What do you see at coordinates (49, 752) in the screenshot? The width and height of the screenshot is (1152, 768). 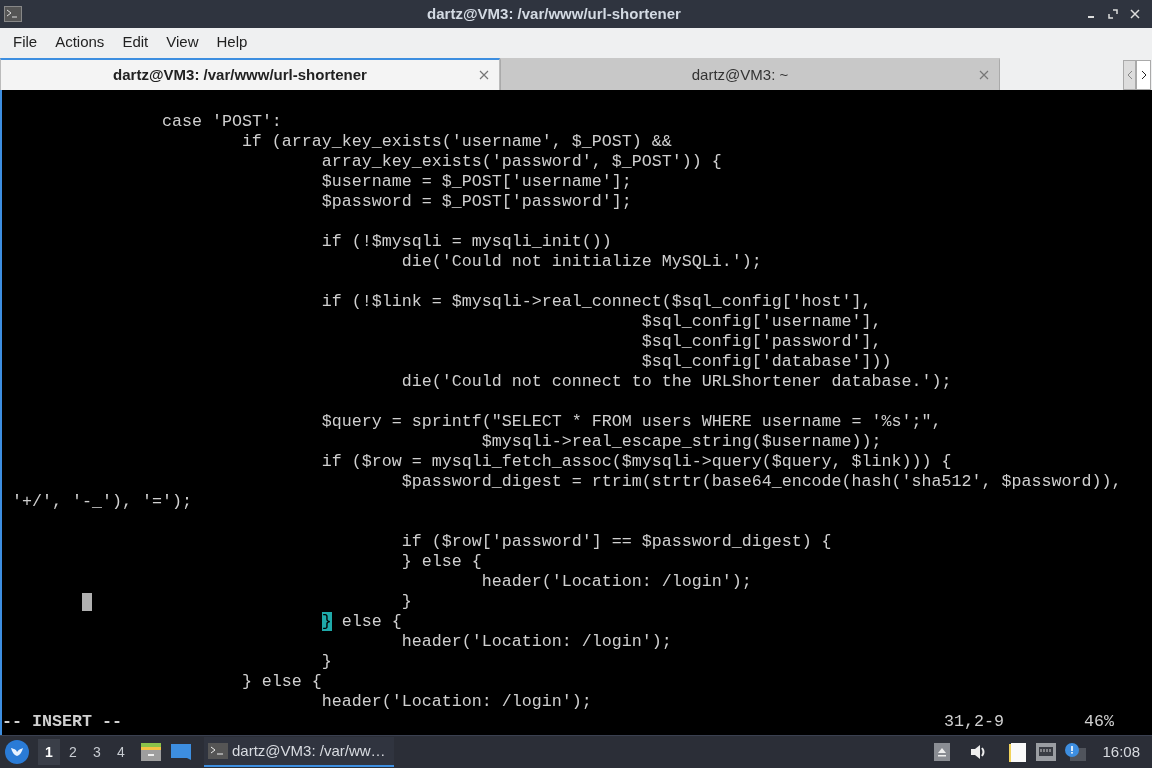 I see `workspace-button: 1` at bounding box center [49, 752].